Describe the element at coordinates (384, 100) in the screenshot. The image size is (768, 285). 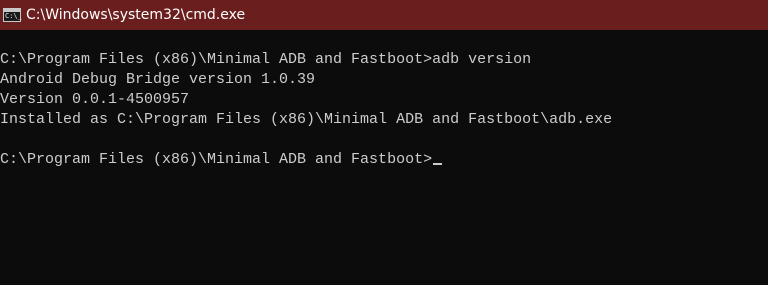
I see `console-line-build-version: Version 0.0.1-4500957` at that location.